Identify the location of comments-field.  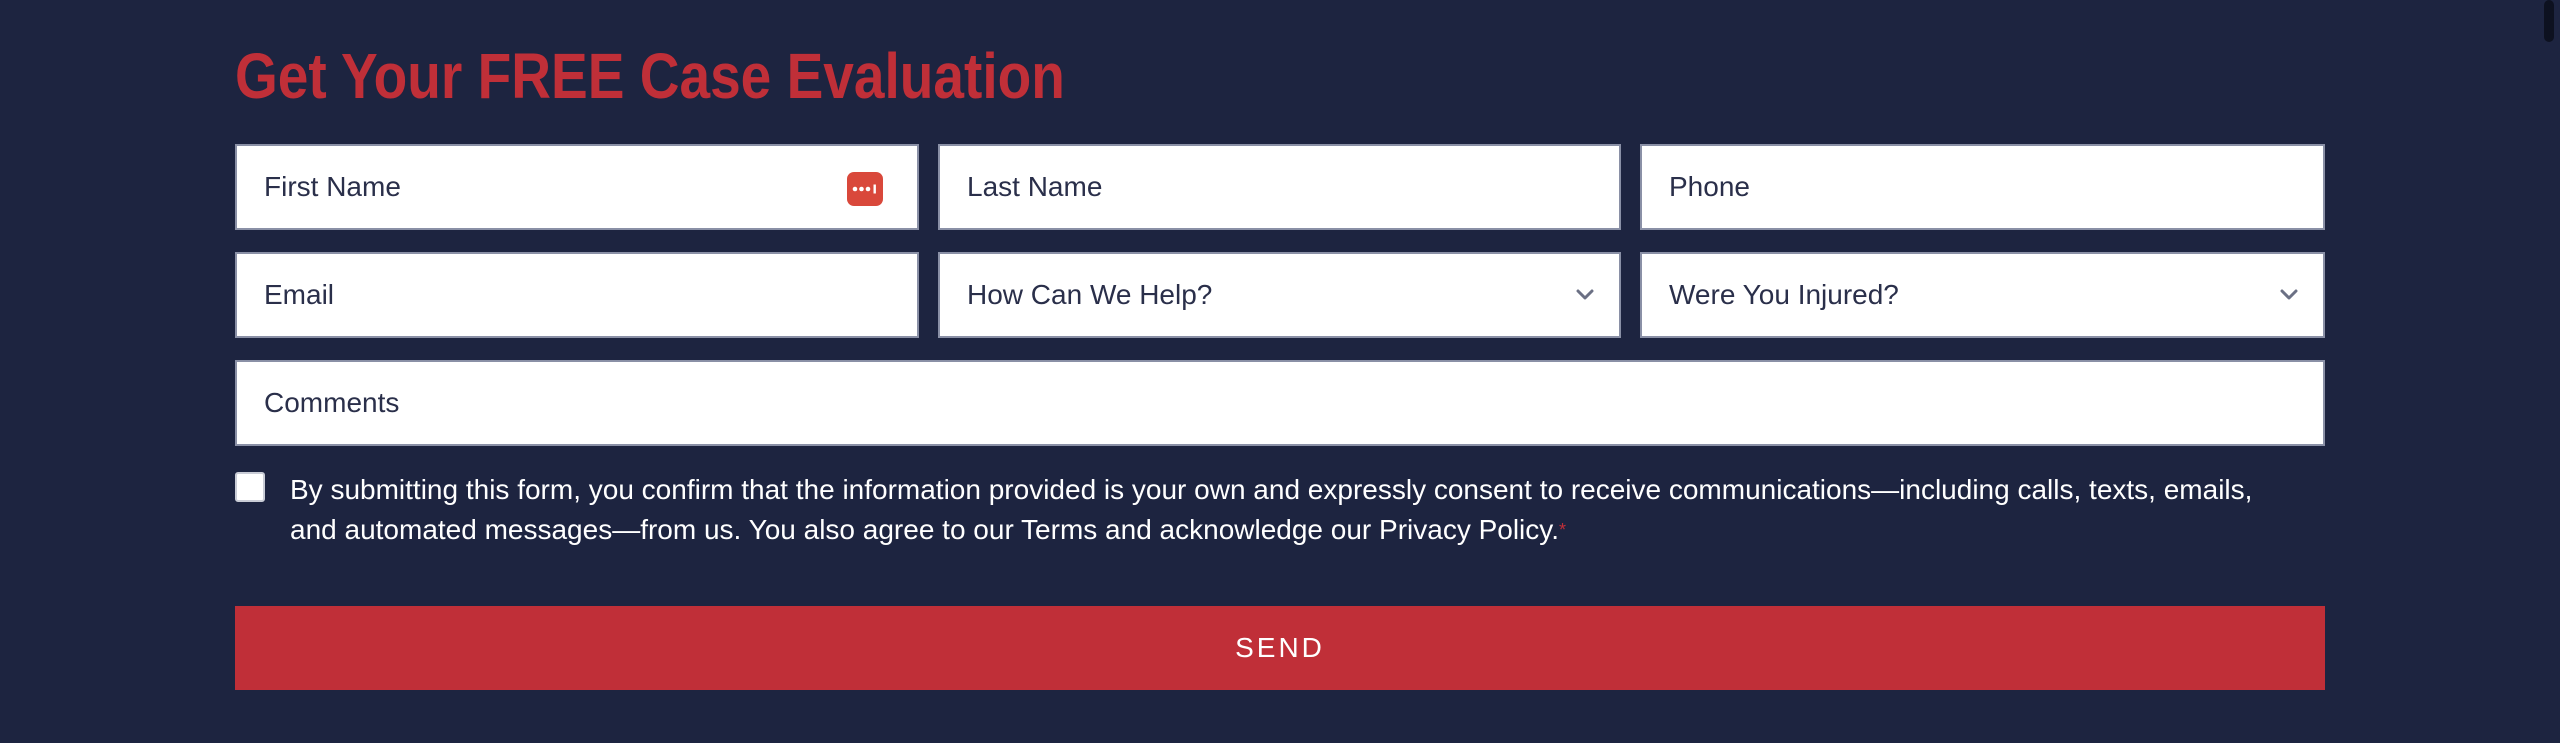
(1280, 403).